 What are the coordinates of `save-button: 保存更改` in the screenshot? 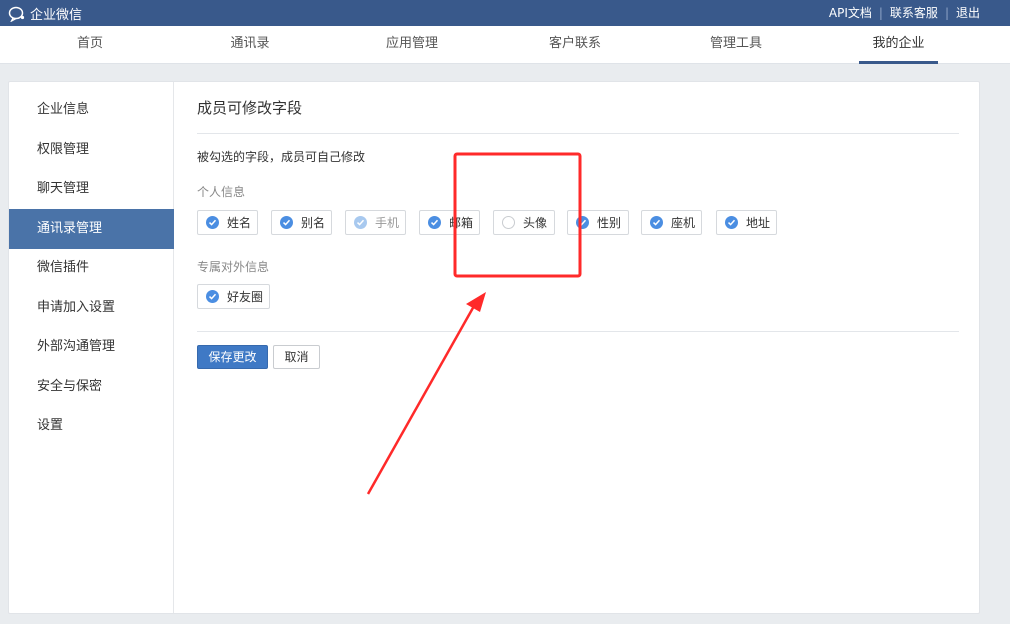 It's located at (232, 357).